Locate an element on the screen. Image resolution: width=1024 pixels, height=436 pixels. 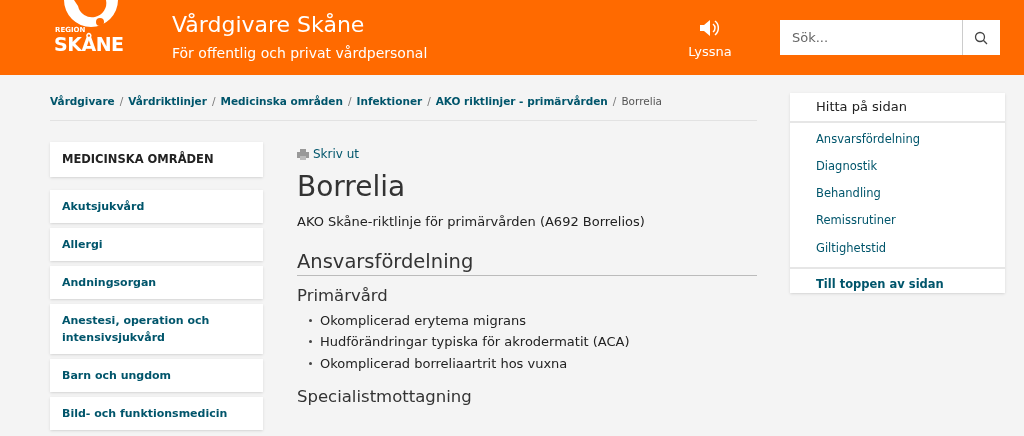
breadcrumb-link: Vårdgivare is located at coordinates (82, 101).